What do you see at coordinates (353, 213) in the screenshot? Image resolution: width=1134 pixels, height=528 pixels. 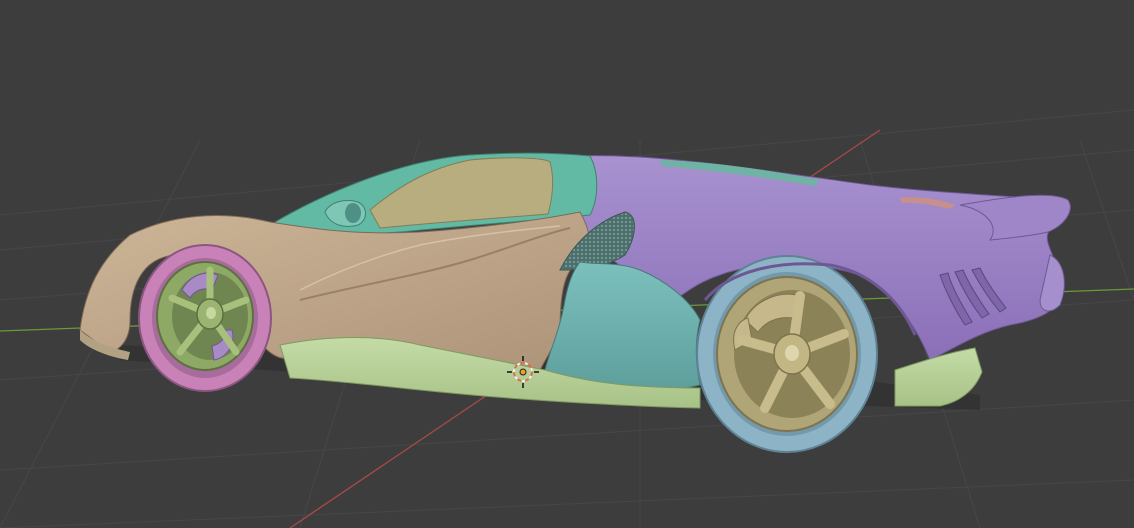 I see `side-mirror-face` at bounding box center [353, 213].